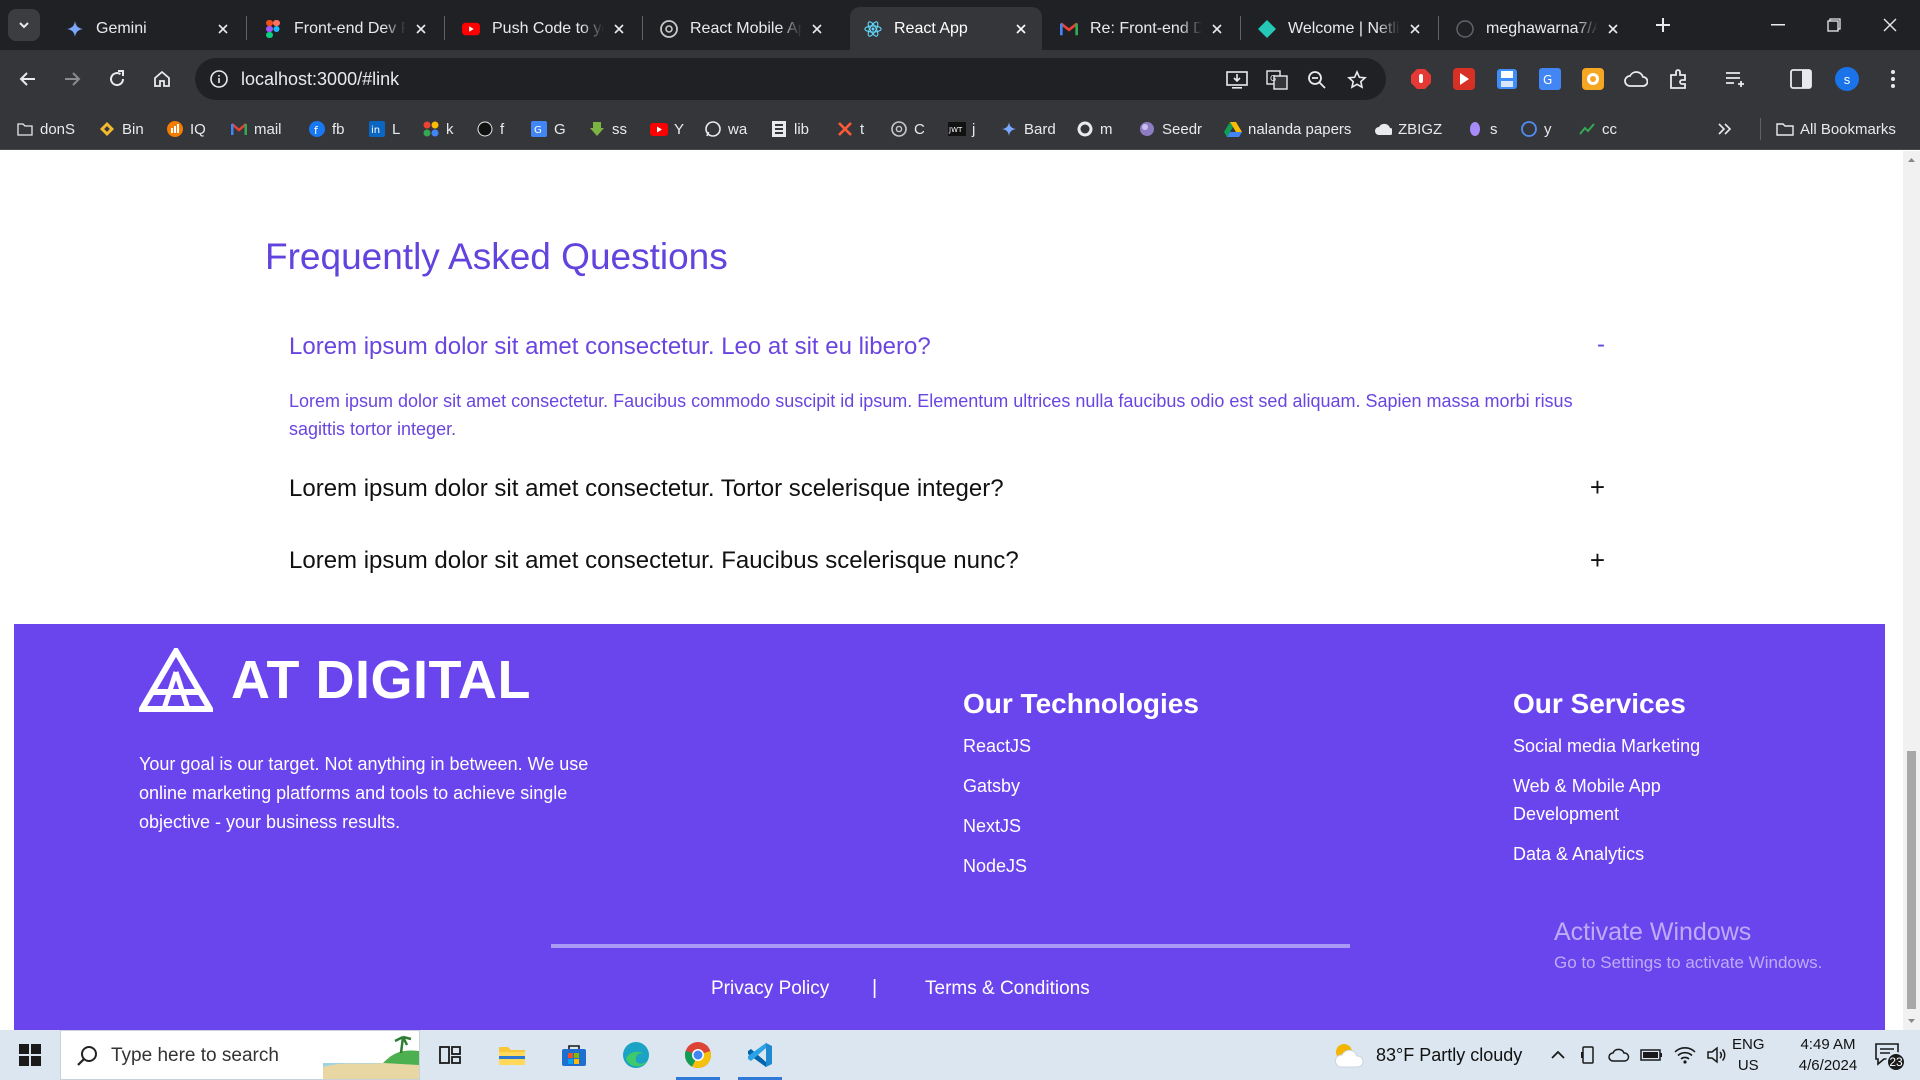 The image size is (1920, 1080). Describe the element at coordinates (384, 129) in the screenshot. I see `bookmark-item: in L` at that location.